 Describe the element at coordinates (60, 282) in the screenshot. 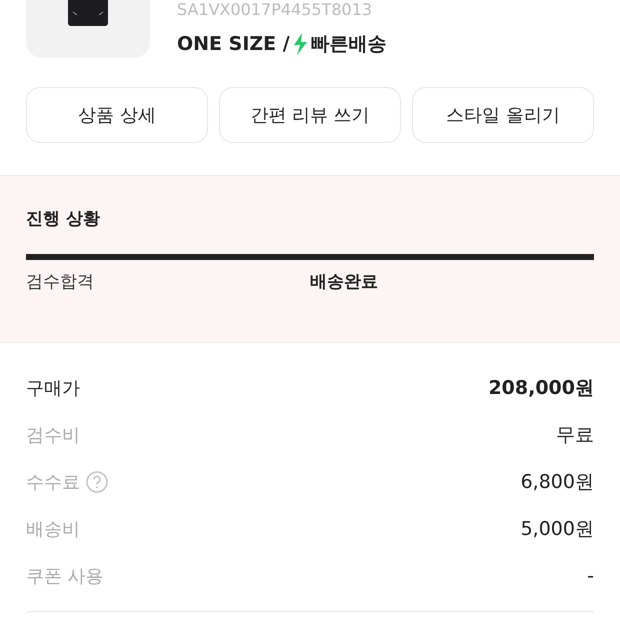

I see `step-label: 검수합격` at that location.